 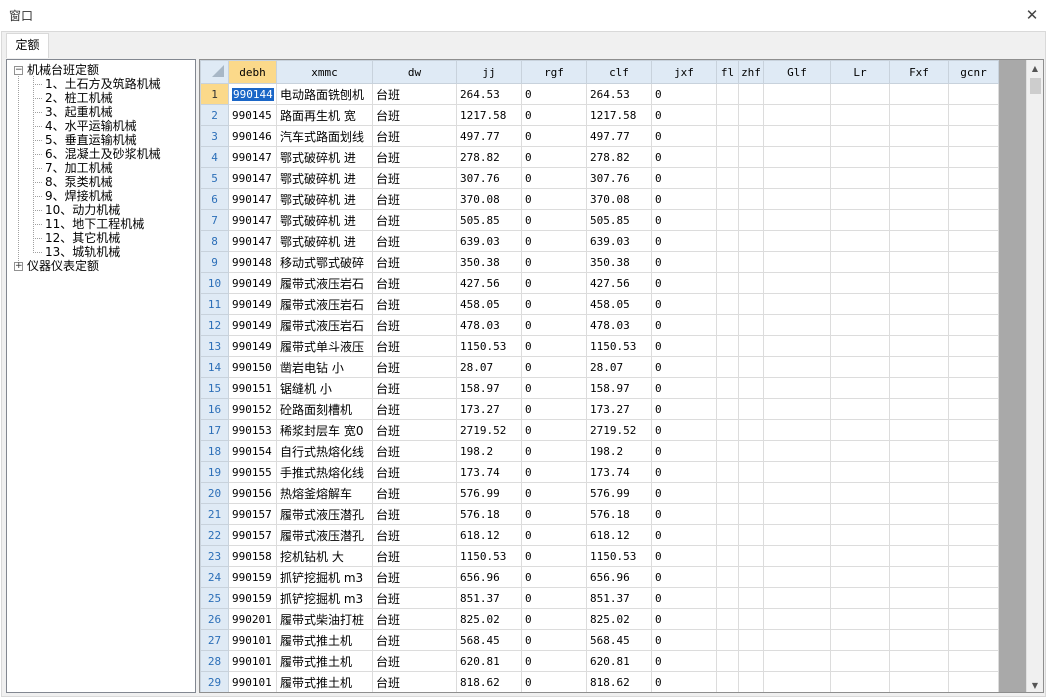 What do you see at coordinates (18, 70) in the screenshot?
I see `tree-expander-open-icon: −` at bounding box center [18, 70].